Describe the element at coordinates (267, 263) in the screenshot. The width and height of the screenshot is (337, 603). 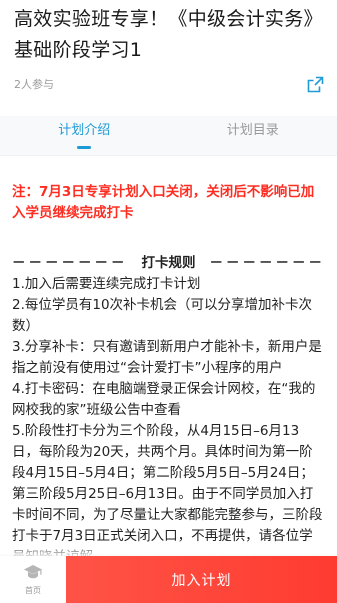
I see `heading-dash-right: －－－－－－－` at that location.